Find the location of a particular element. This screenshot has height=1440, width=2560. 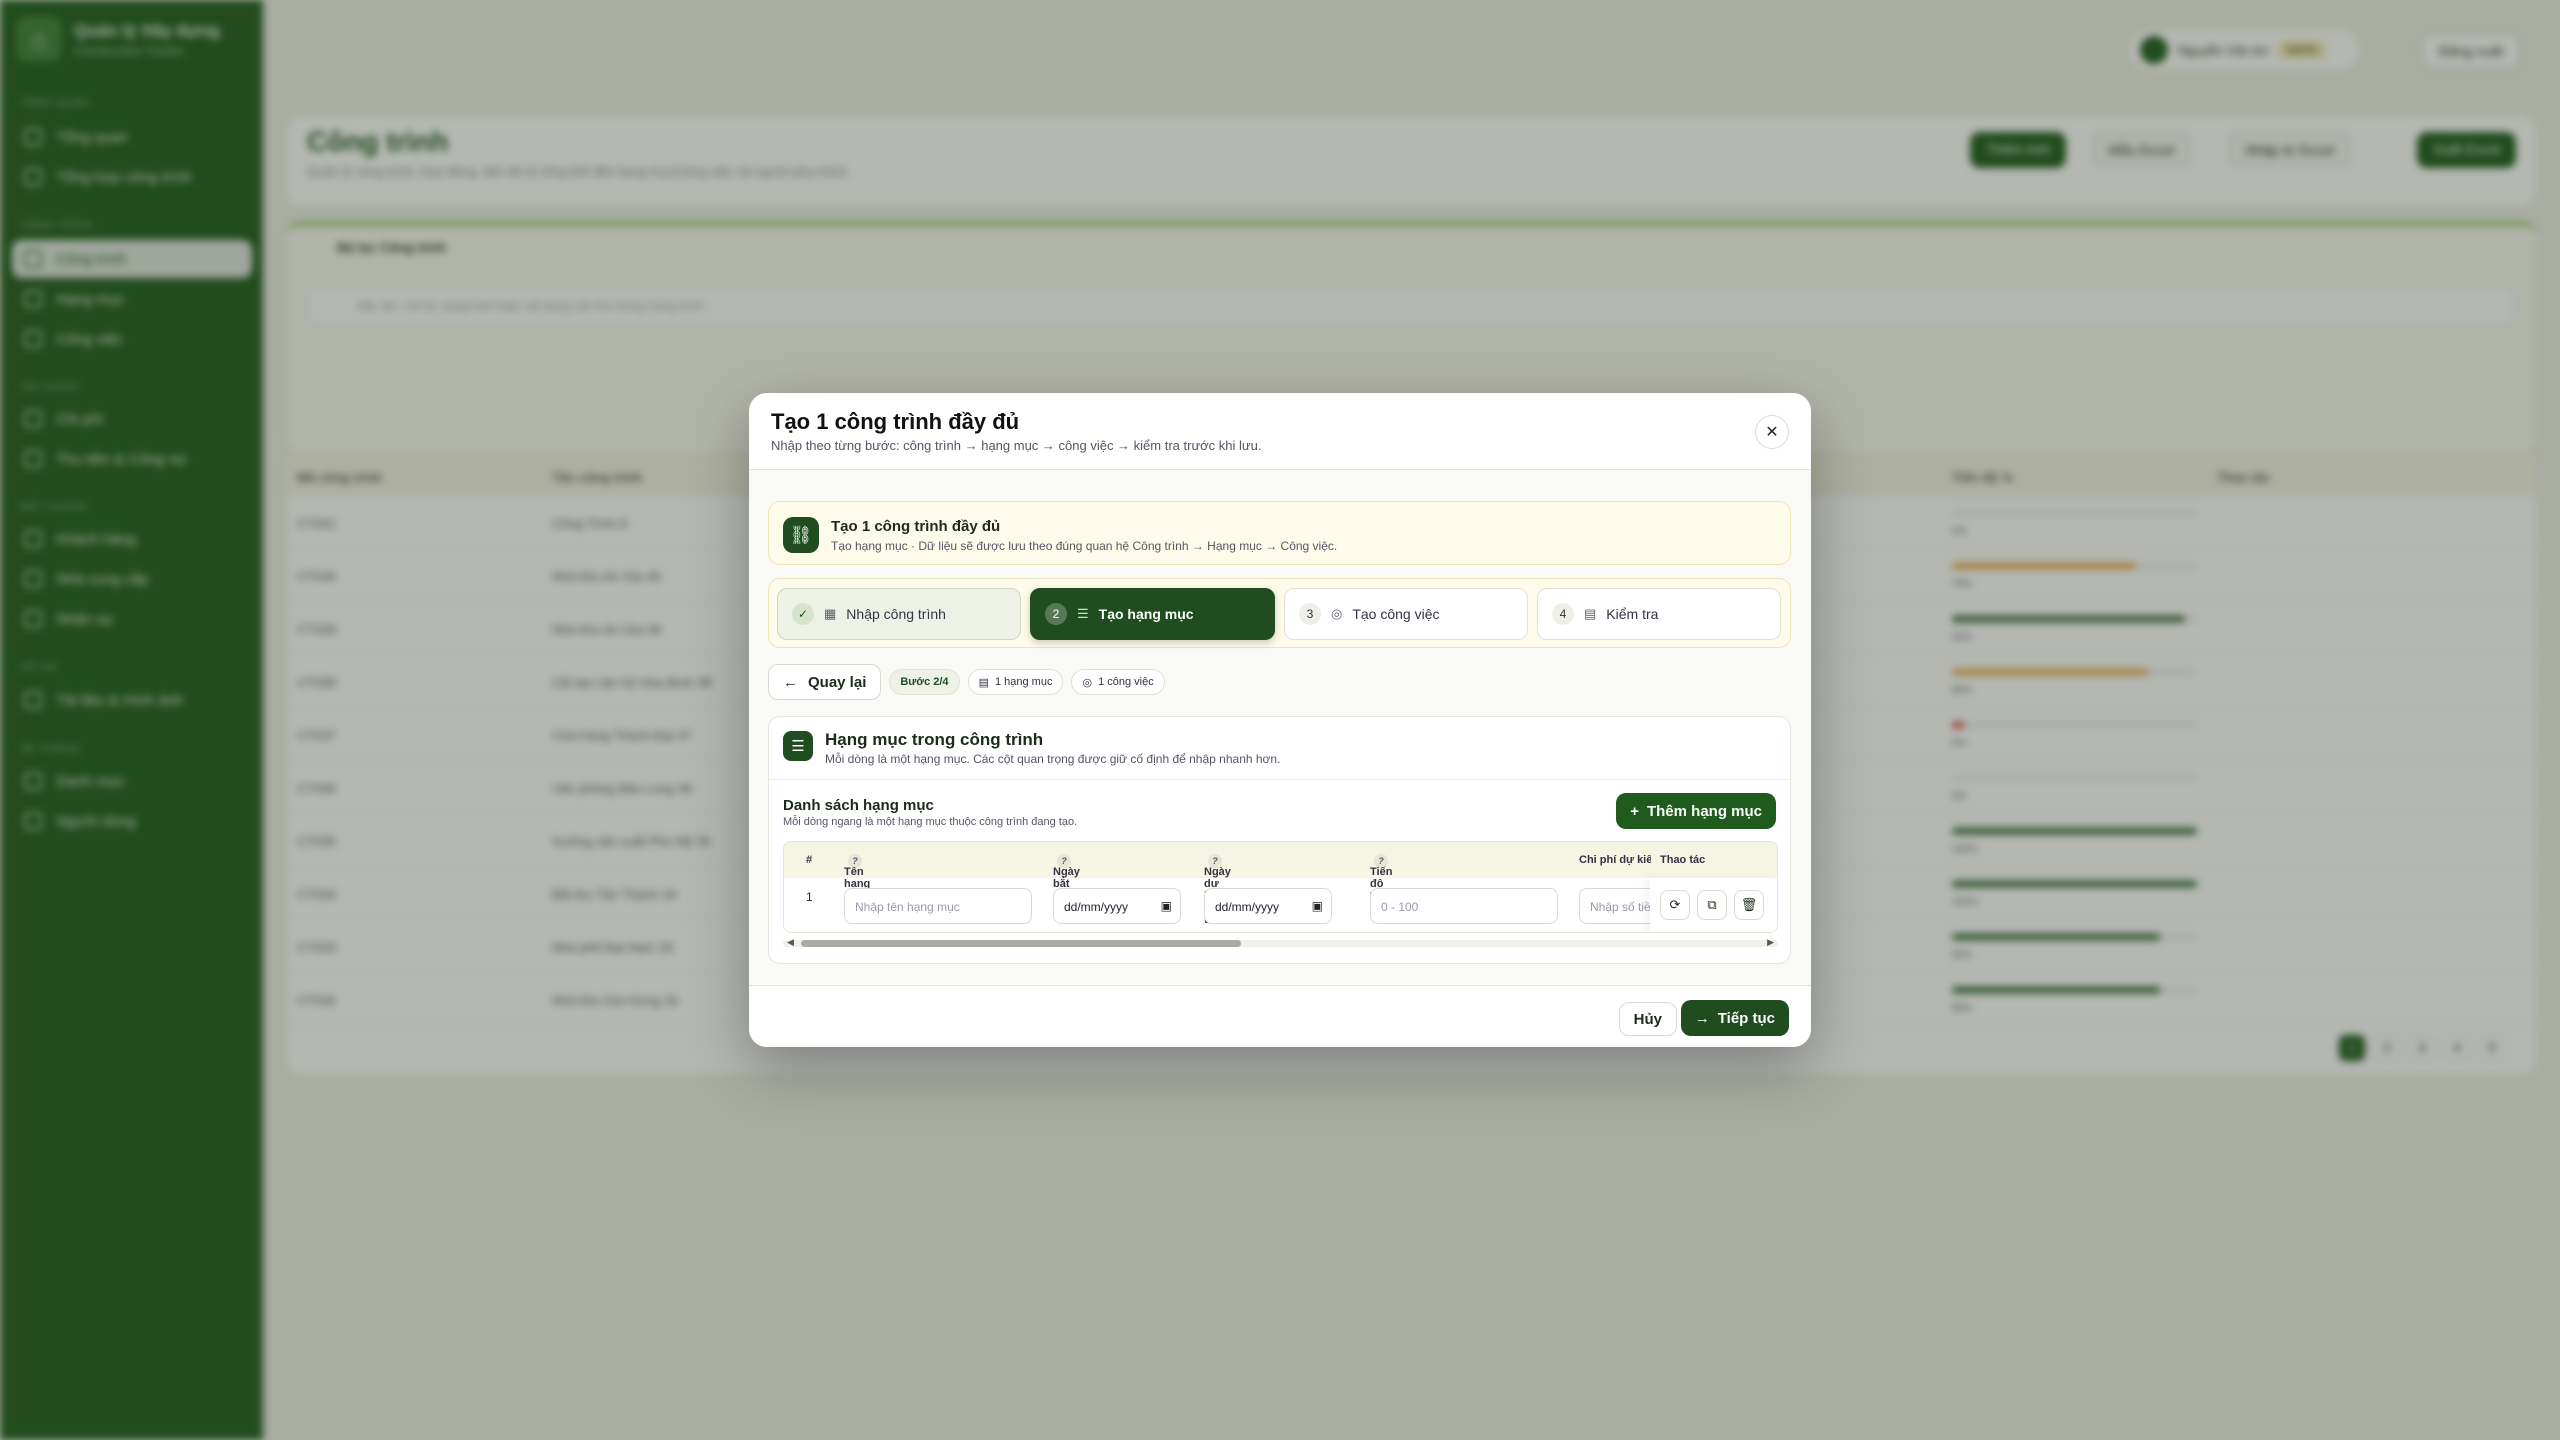

col-name: Tên hạng mục? is located at coordinates (857, 878).